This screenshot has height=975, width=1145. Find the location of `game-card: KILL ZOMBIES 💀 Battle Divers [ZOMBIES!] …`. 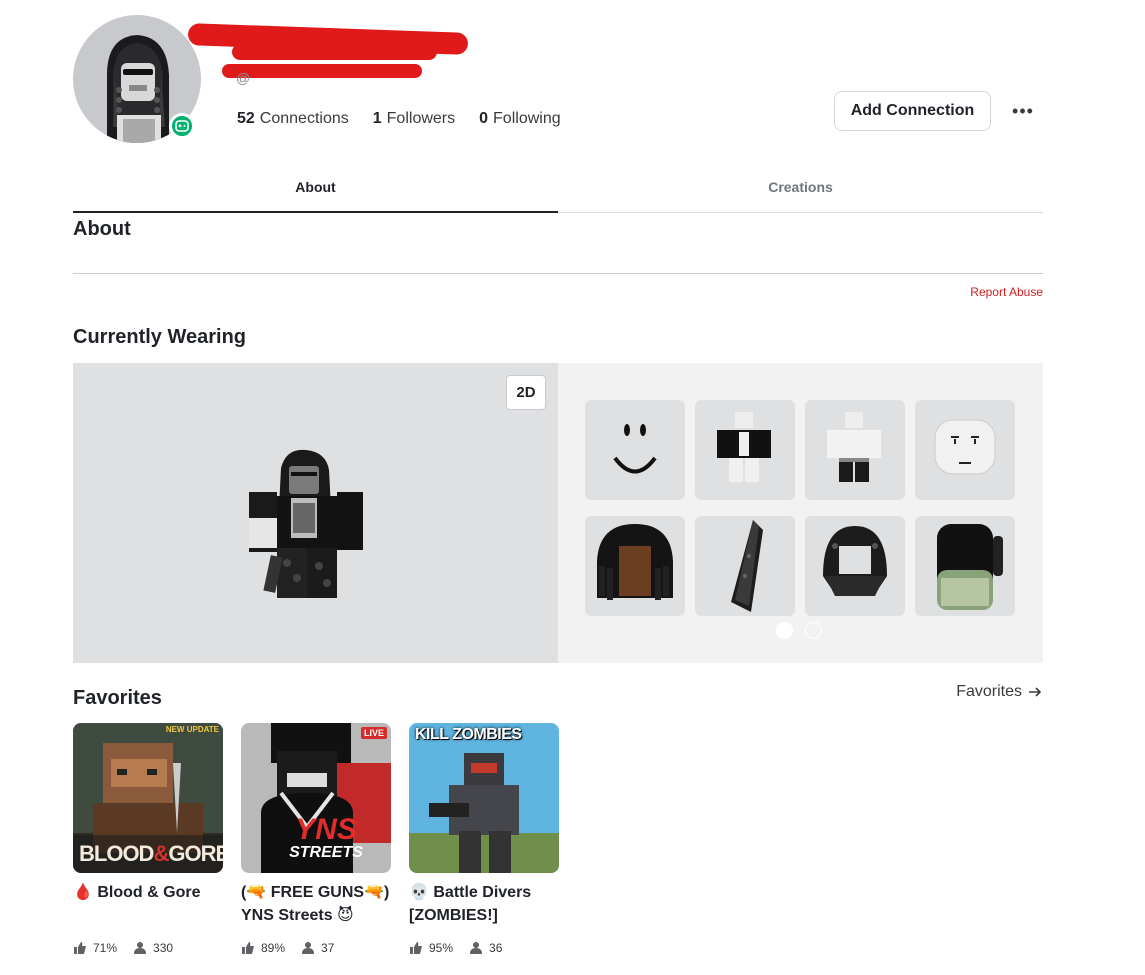

game-card: KILL ZOMBIES 💀 Battle Divers [ZOMBIES!] … is located at coordinates (484, 839).